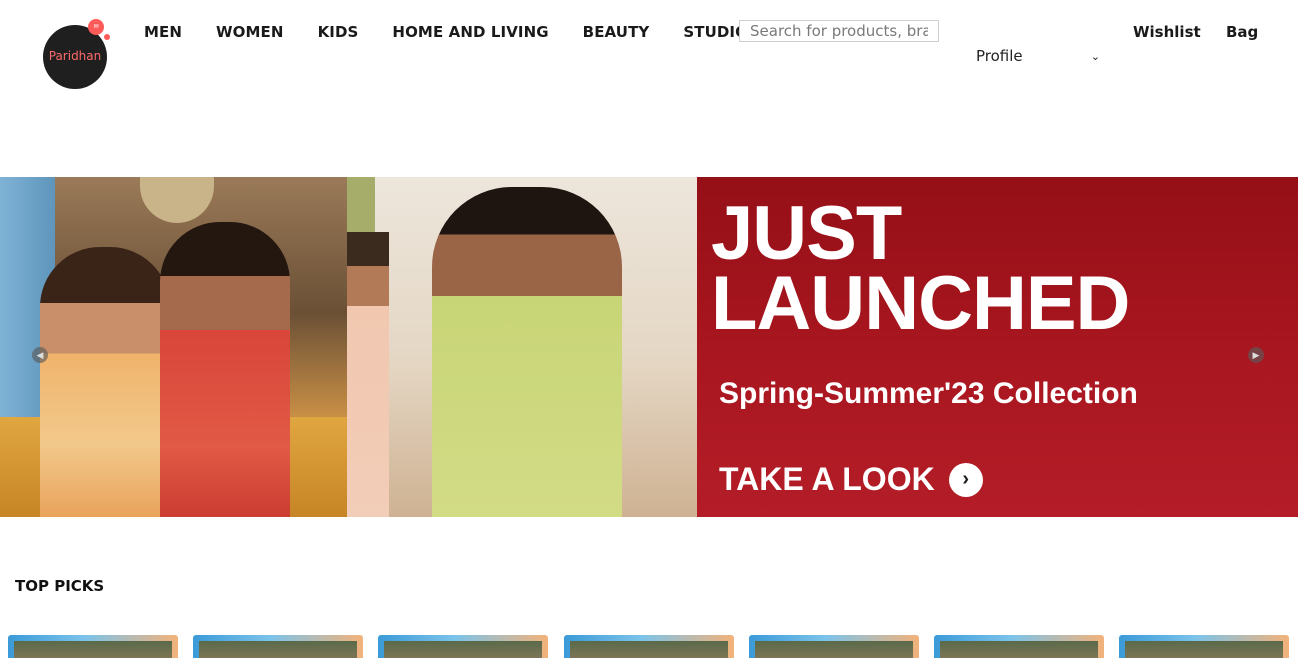 The width and height of the screenshot is (1298, 658). I want to click on carousel-next-arrow-icon: ▶, so click(1256, 355).